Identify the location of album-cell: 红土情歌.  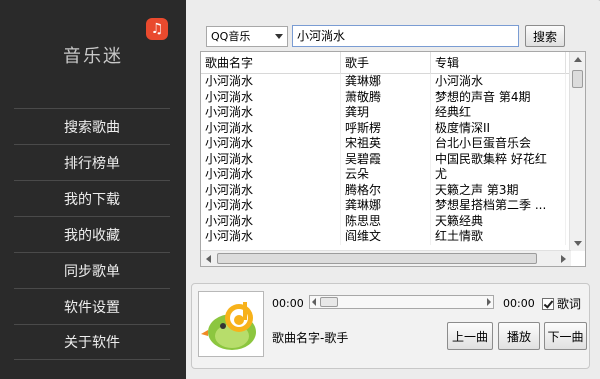
(498, 237).